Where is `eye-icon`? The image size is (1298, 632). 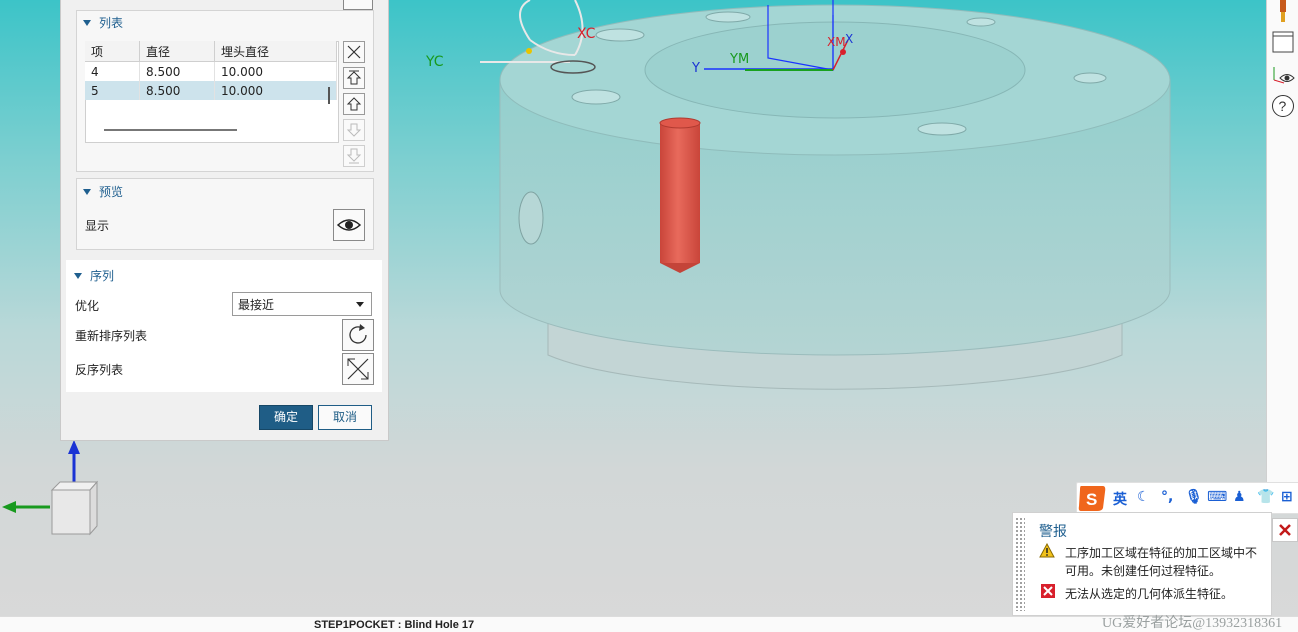 eye-icon is located at coordinates (349, 225).